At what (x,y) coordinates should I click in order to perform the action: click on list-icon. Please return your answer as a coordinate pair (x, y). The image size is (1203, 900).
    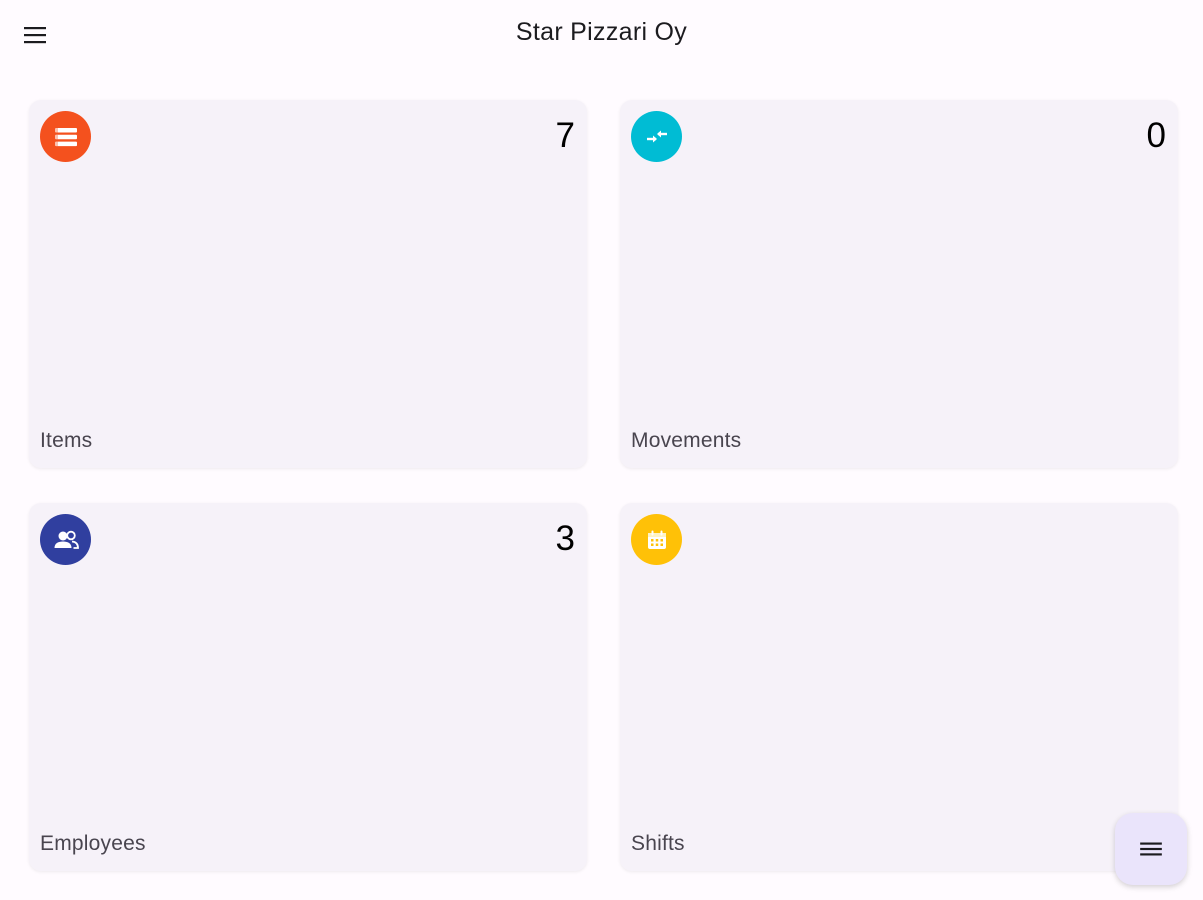
    Looking at the image, I should click on (65, 136).